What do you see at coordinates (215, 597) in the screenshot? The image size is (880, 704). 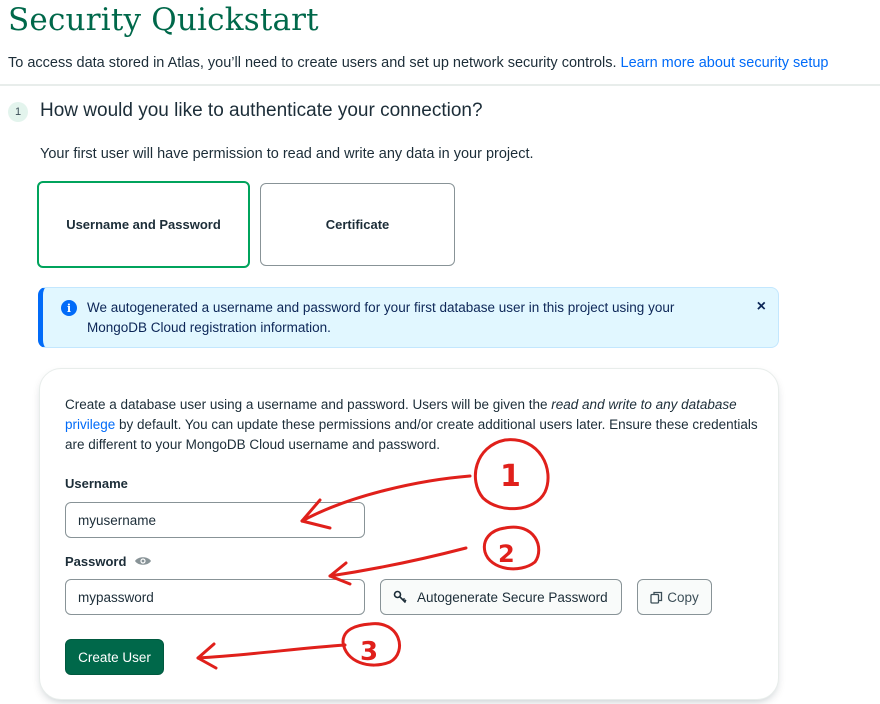 I see `password-input` at bounding box center [215, 597].